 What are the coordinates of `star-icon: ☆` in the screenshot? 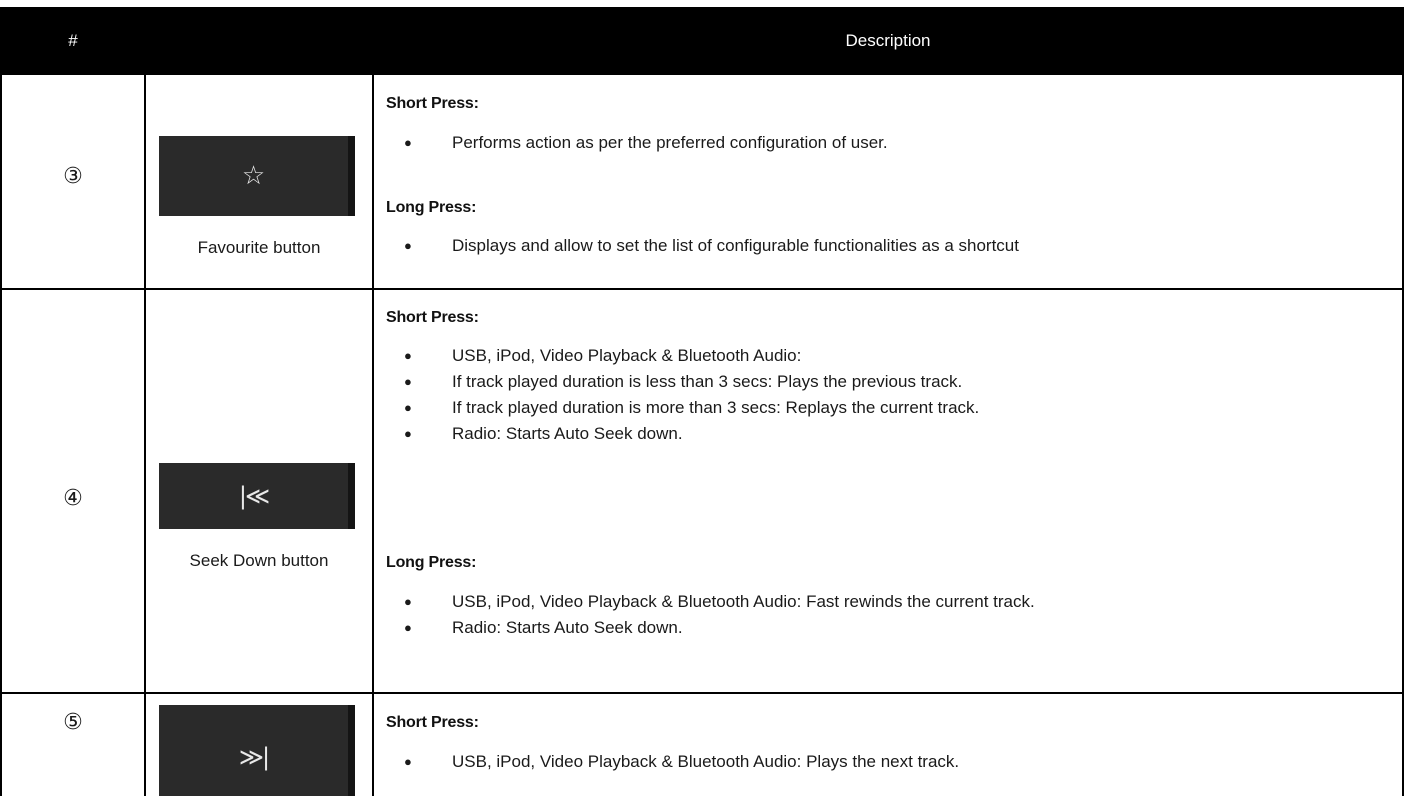 It's located at (253, 176).